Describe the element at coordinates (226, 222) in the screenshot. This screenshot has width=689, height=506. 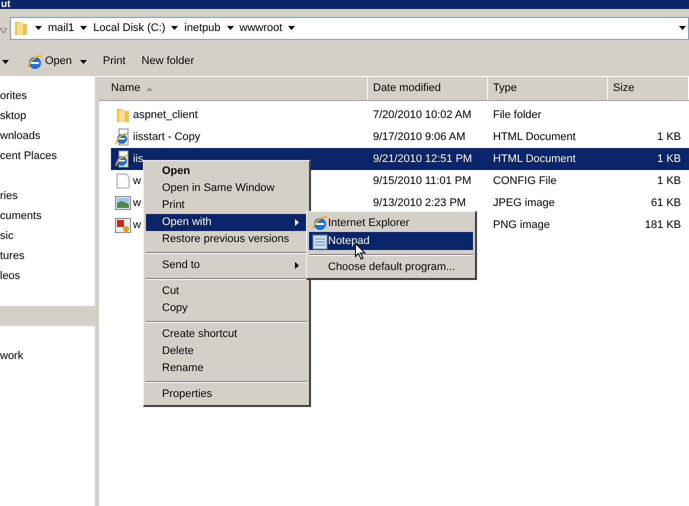
I see `menu-item: Open with` at that location.